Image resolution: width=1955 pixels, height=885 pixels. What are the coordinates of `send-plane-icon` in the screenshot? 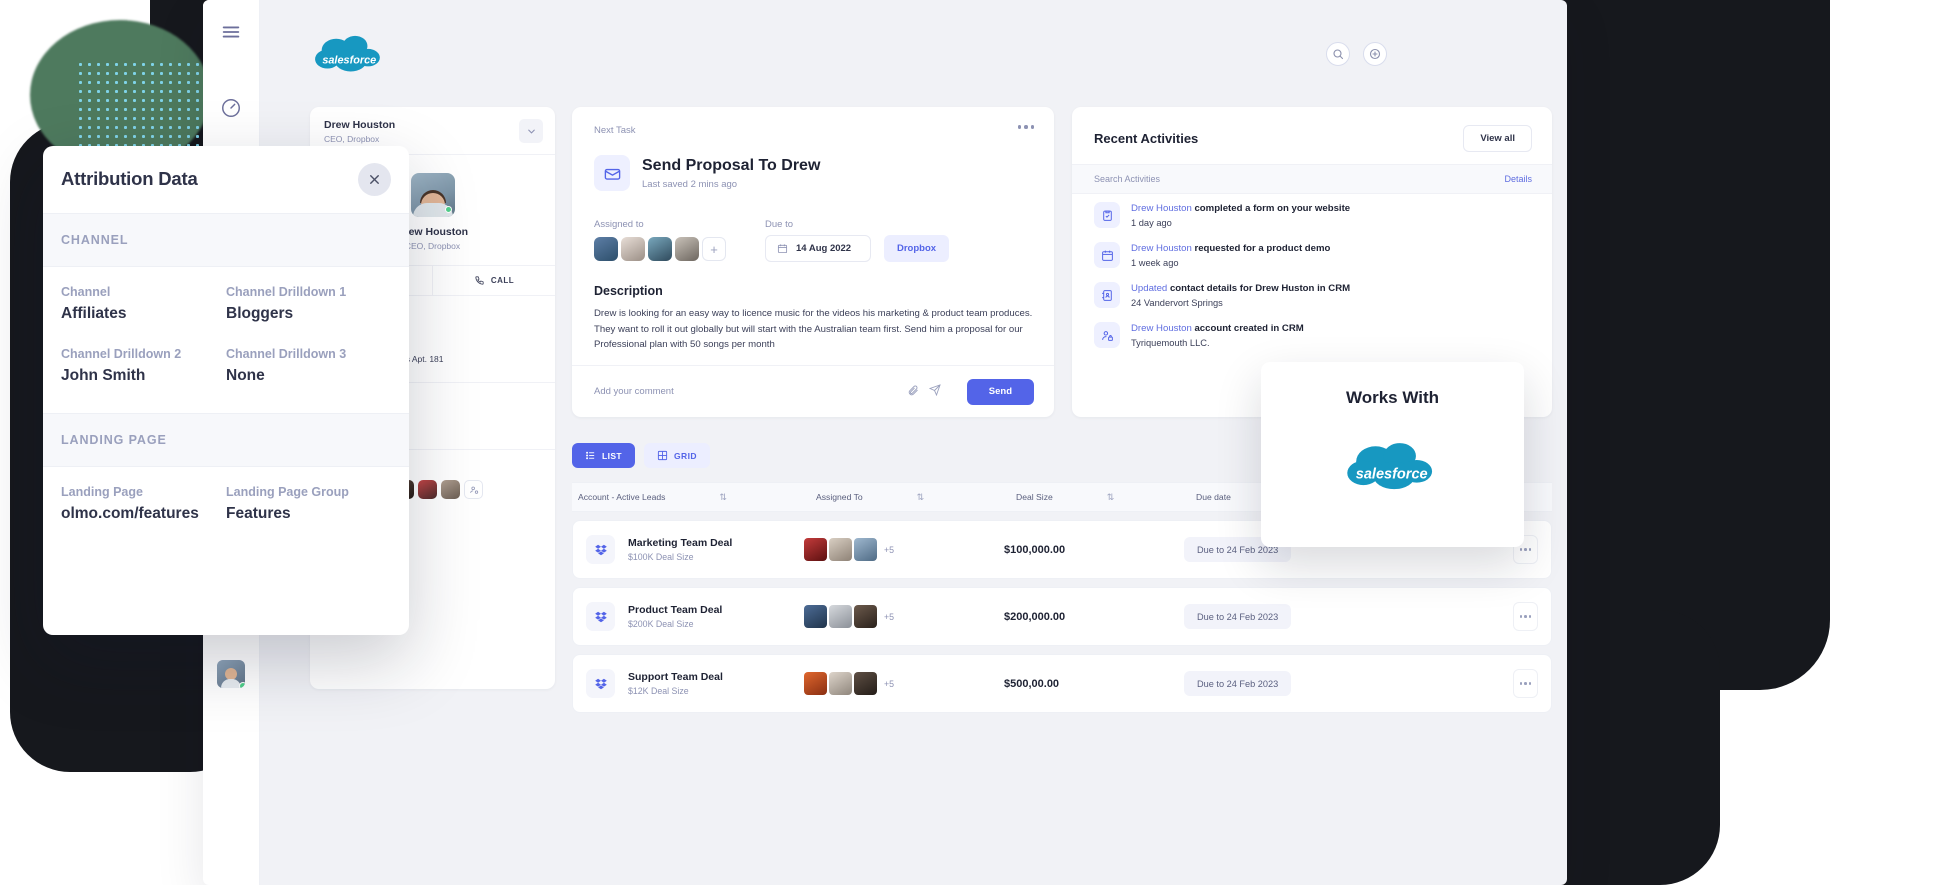 It's located at (934, 392).